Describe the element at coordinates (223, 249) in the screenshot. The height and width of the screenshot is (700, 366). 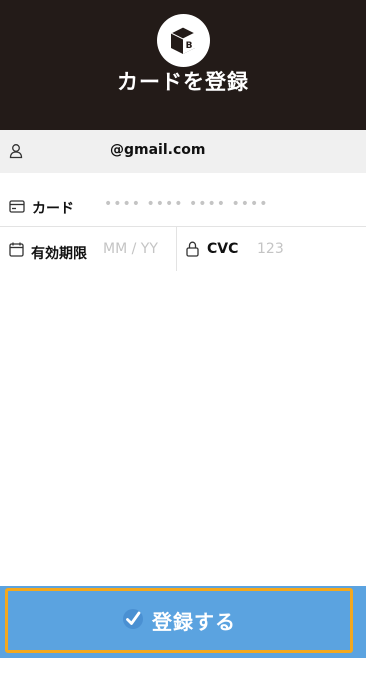
I see `cvc-label: CVC` at that location.